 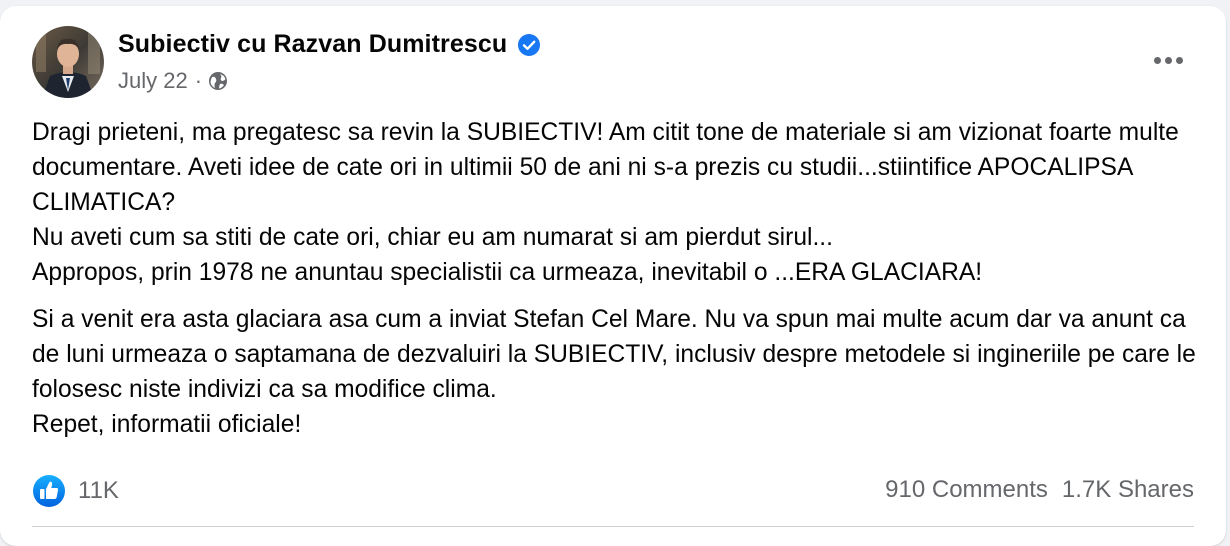 What do you see at coordinates (98, 490) in the screenshot?
I see `reaction-count: 11K` at bounding box center [98, 490].